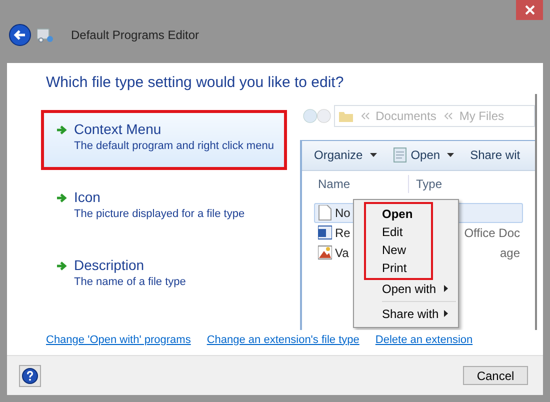 Image resolution: width=550 pixels, height=402 pixels. What do you see at coordinates (109, 265) in the screenshot?
I see `option-title: Description` at bounding box center [109, 265].